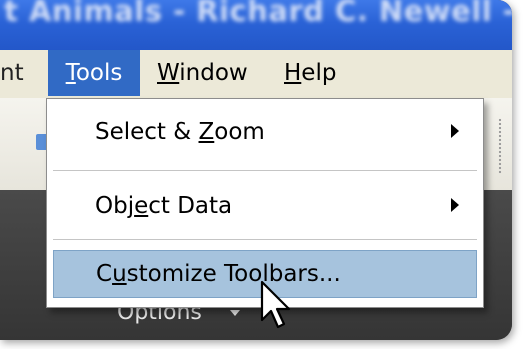  Describe the element at coordinates (147, 132) in the screenshot. I see `menu-item-label: Select &` at that location.